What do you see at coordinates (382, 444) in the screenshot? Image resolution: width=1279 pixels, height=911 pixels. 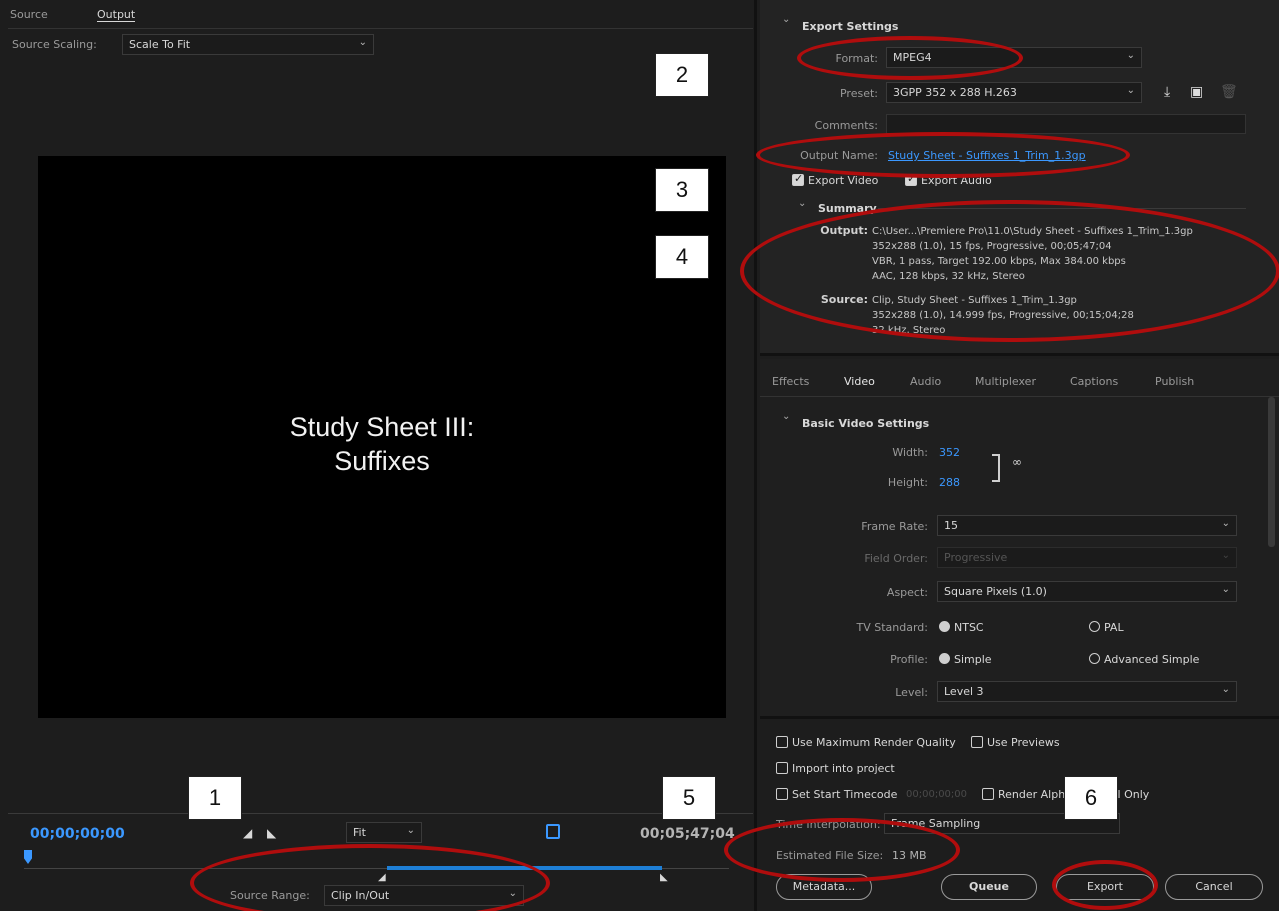 I see `preview-title: Study Sheet III: Suffixes` at bounding box center [382, 444].